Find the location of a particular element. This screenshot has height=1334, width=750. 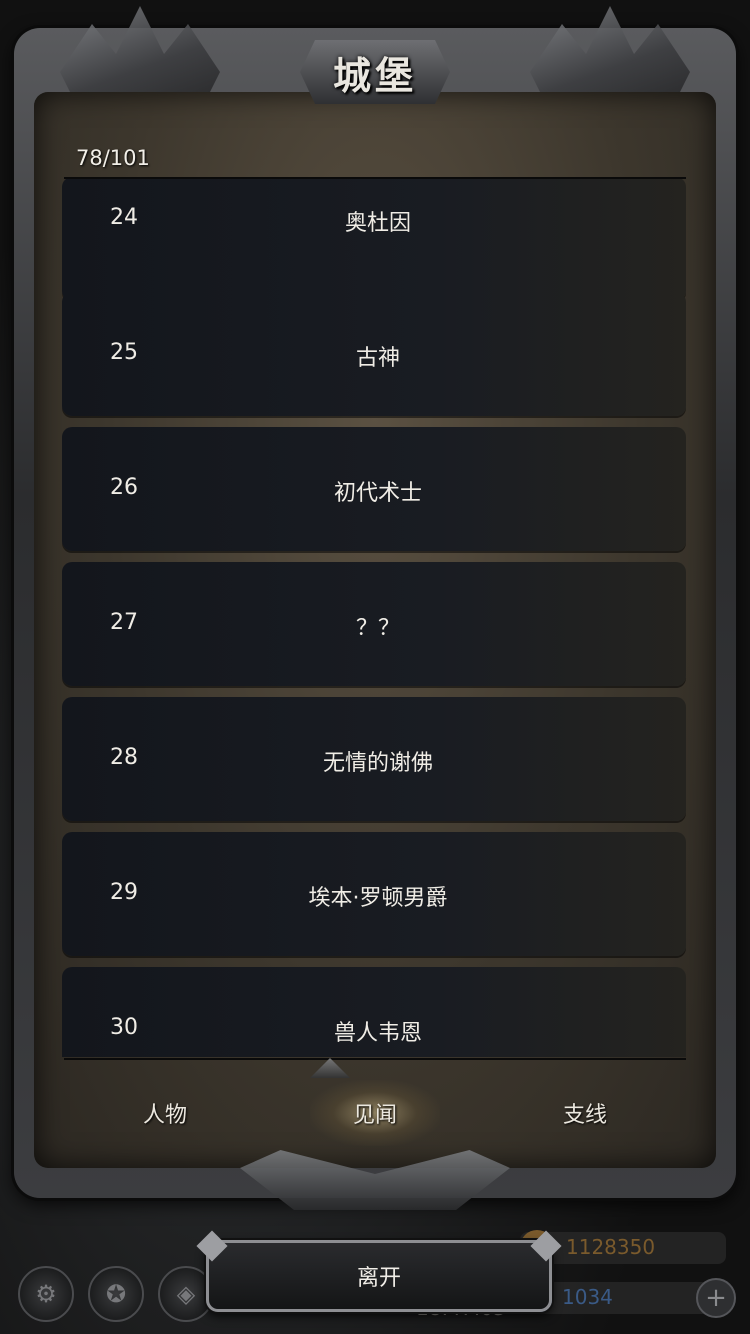

list-item: 25 古神 is located at coordinates (374, 354).